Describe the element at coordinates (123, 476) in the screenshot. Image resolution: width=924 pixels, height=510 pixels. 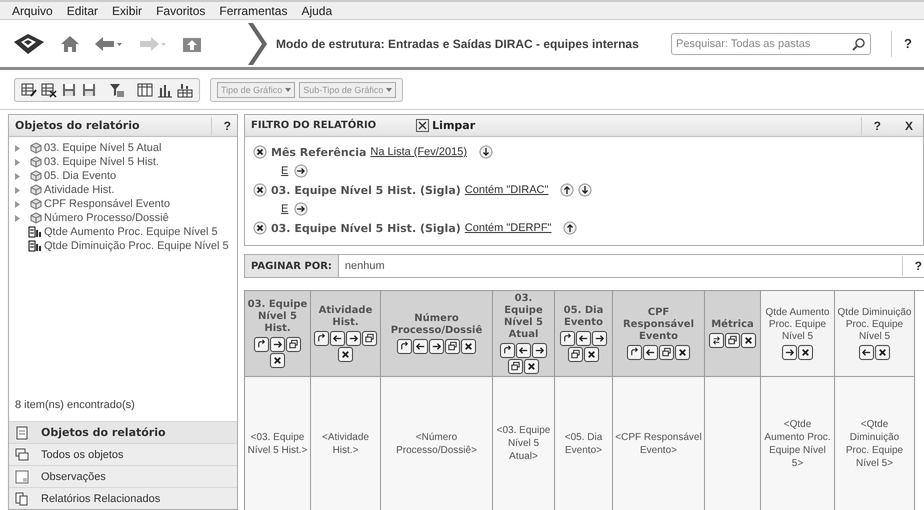
I see `panel-section-tab: Observações` at that location.